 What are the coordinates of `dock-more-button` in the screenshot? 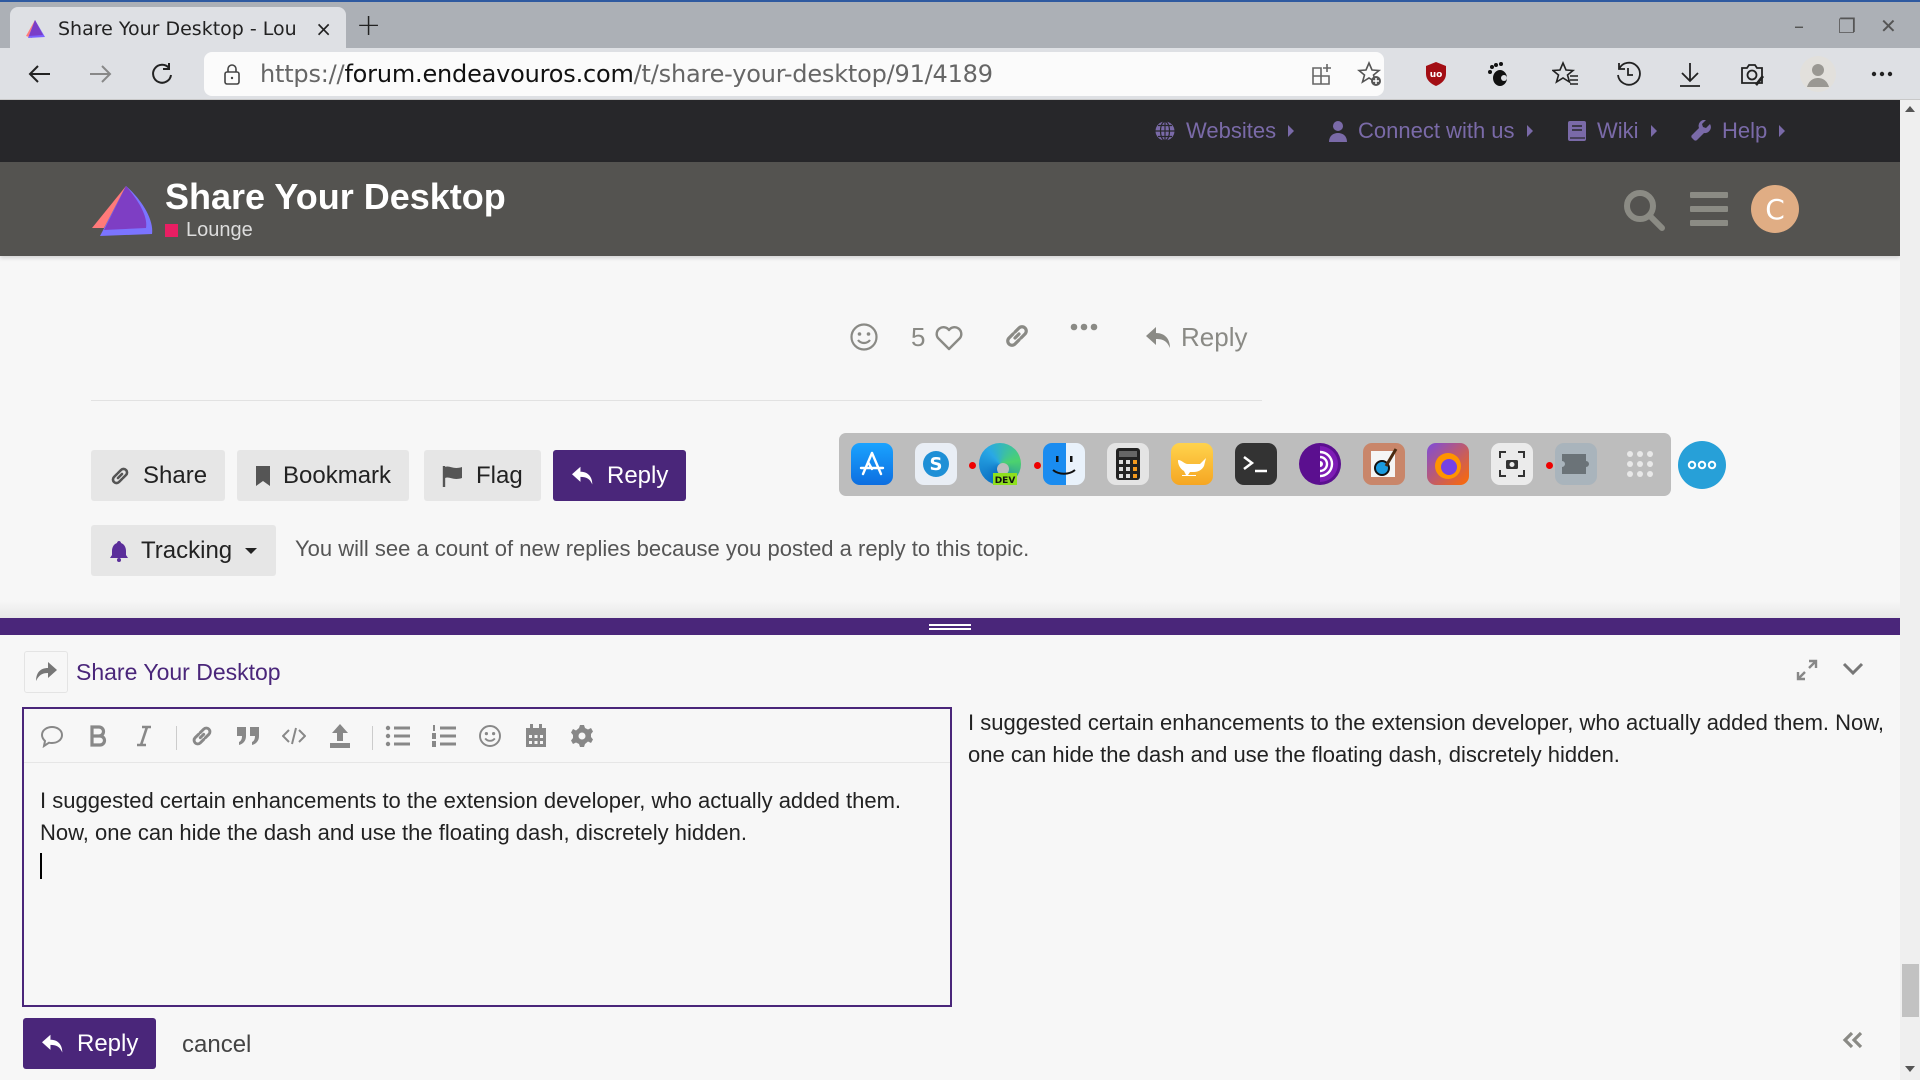 It's located at (1702, 465).